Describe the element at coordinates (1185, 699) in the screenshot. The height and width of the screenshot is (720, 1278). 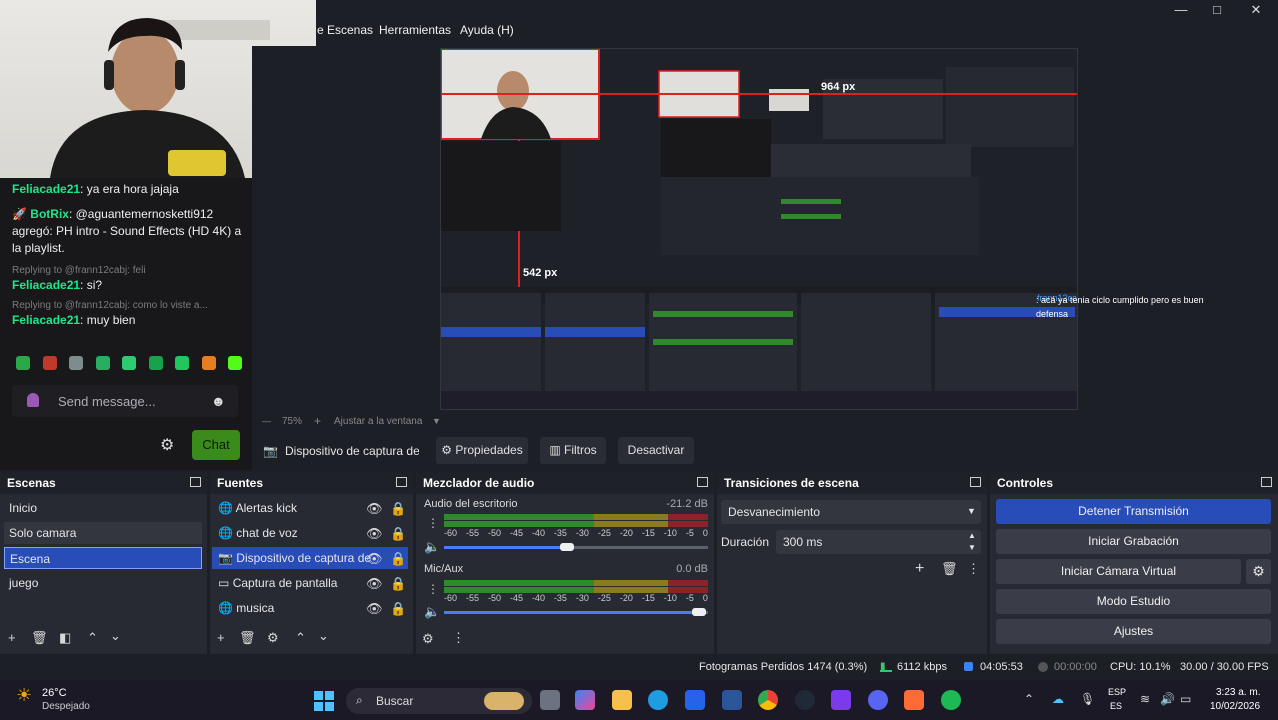
I see `battery-icon: ▭` at that location.